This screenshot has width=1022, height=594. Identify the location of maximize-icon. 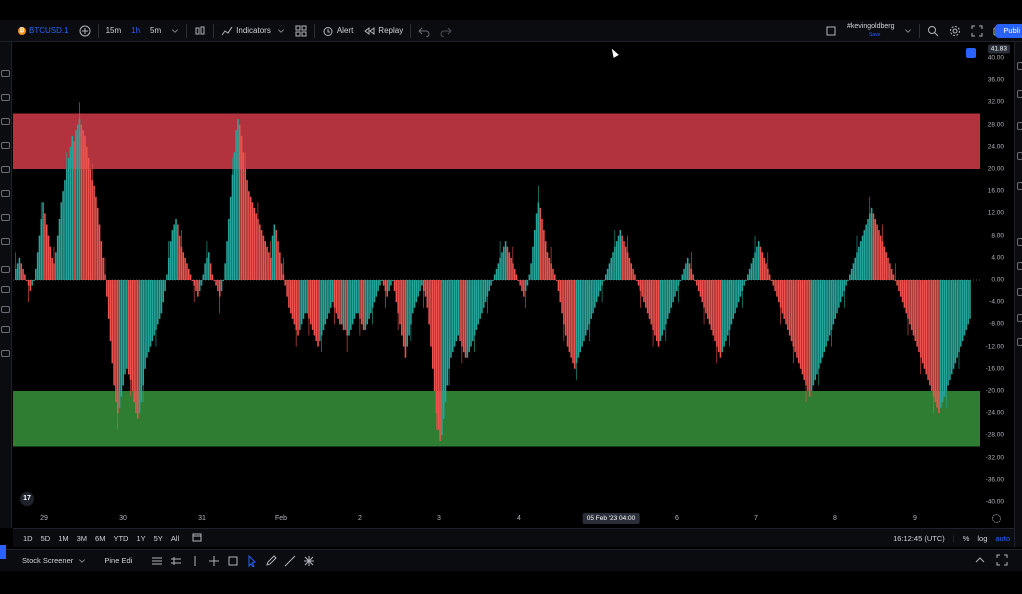
(1002, 560).